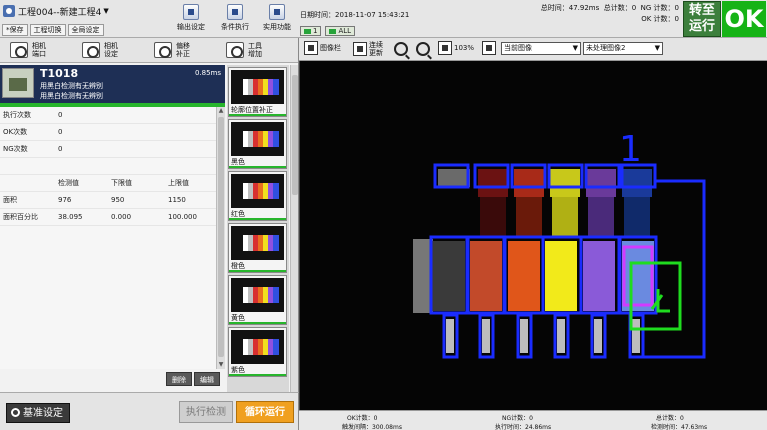 This screenshot has height=430, width=767. I want to click on fit-zoom-button: 103%, so click(456, 48).